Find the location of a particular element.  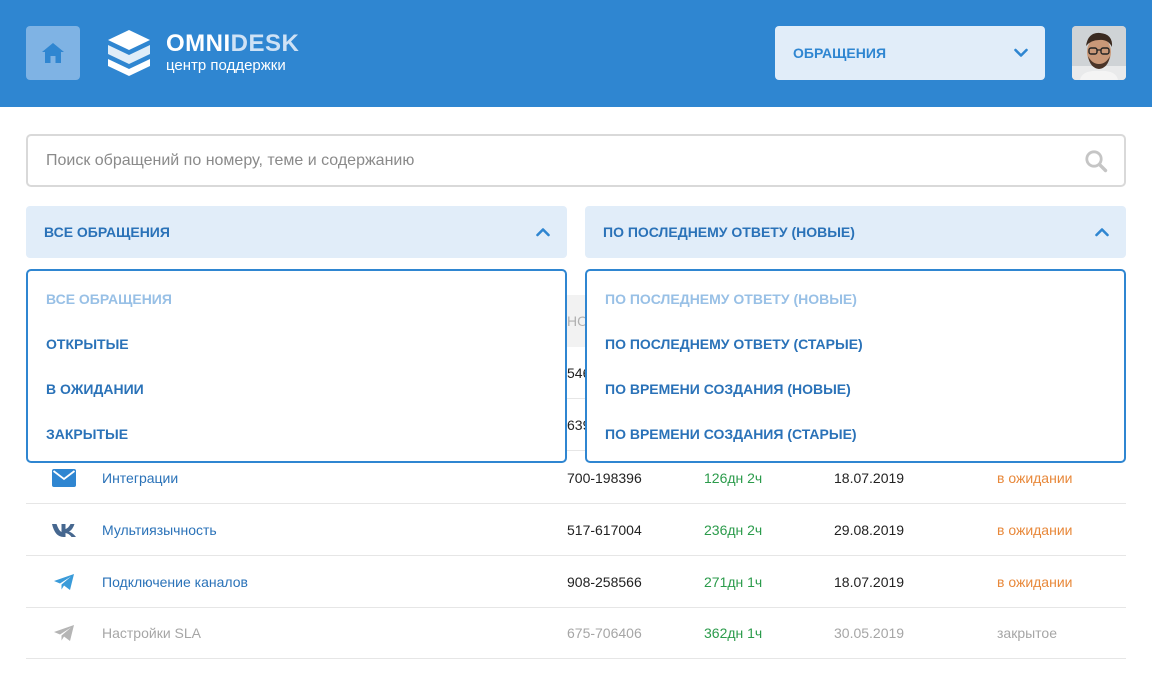

ticket-date: 30.05.2019 is located at coordinates (869, 633).